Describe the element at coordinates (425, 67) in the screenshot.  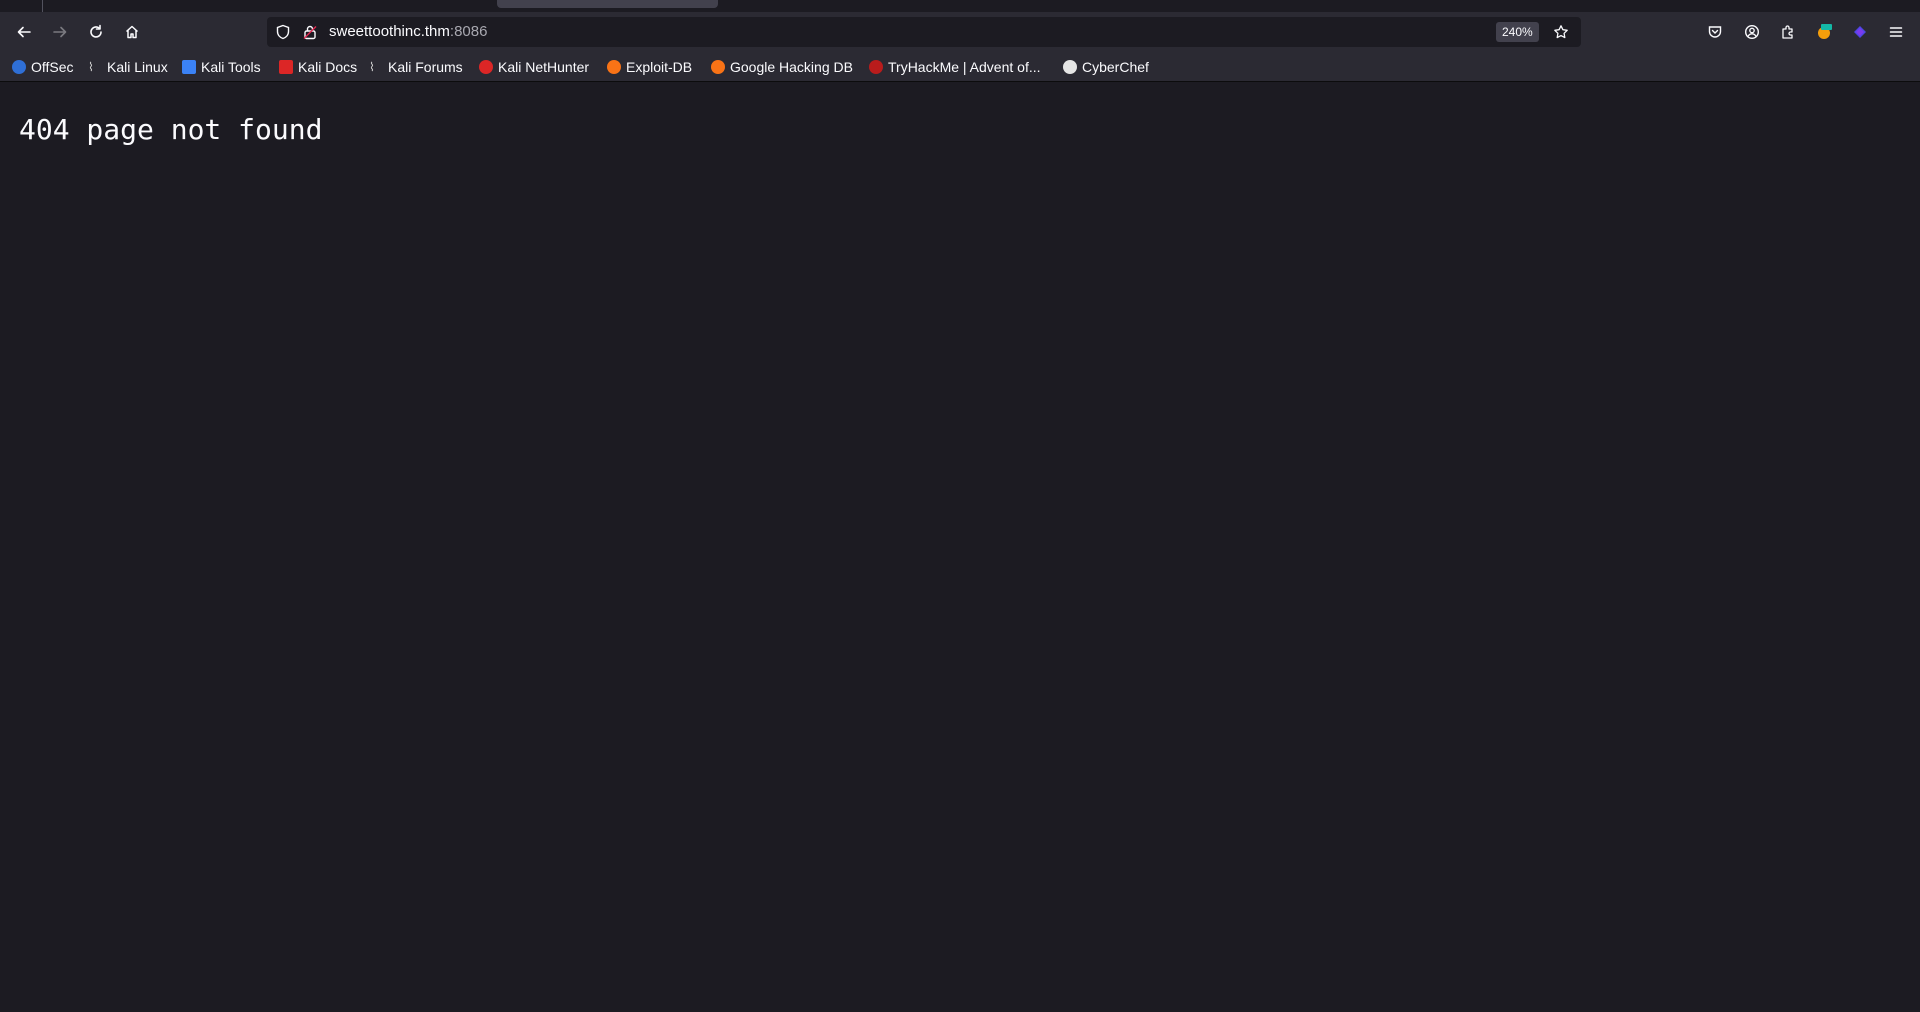
I see `bookmark-label: Kali Forums` at that location.